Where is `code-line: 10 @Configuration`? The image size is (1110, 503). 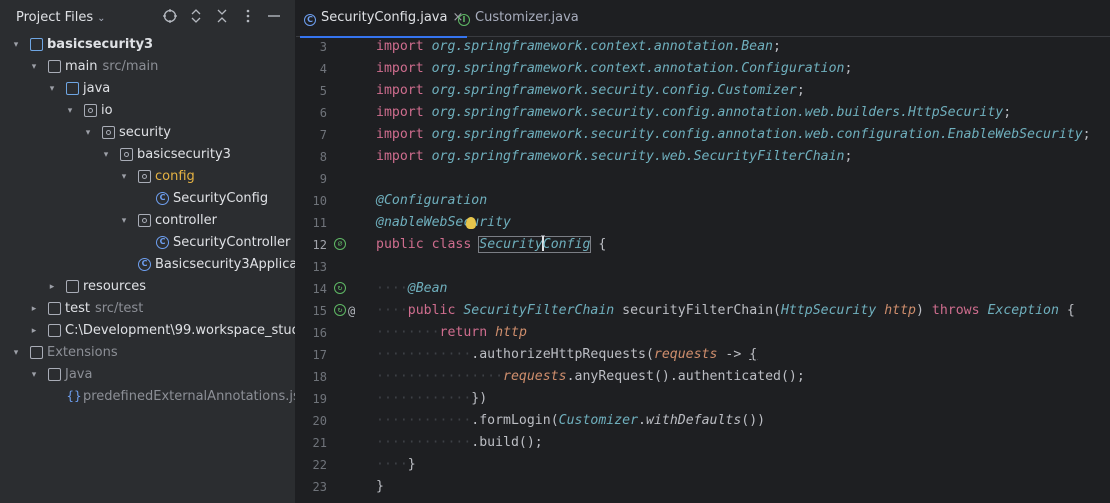 code-line: 10 @Configuration is located at coordinates (703, 201).